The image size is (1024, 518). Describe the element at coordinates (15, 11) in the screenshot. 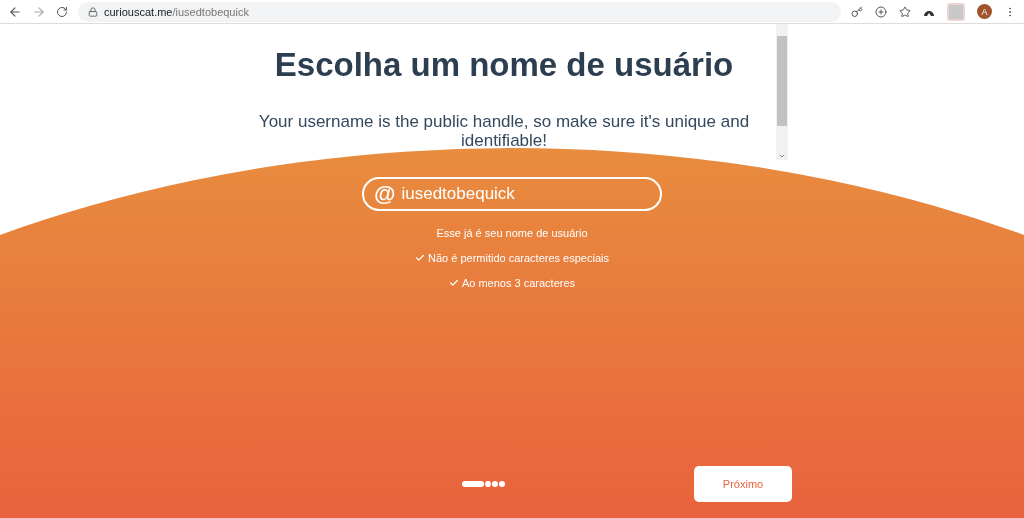

I see `back-icon` at that location.